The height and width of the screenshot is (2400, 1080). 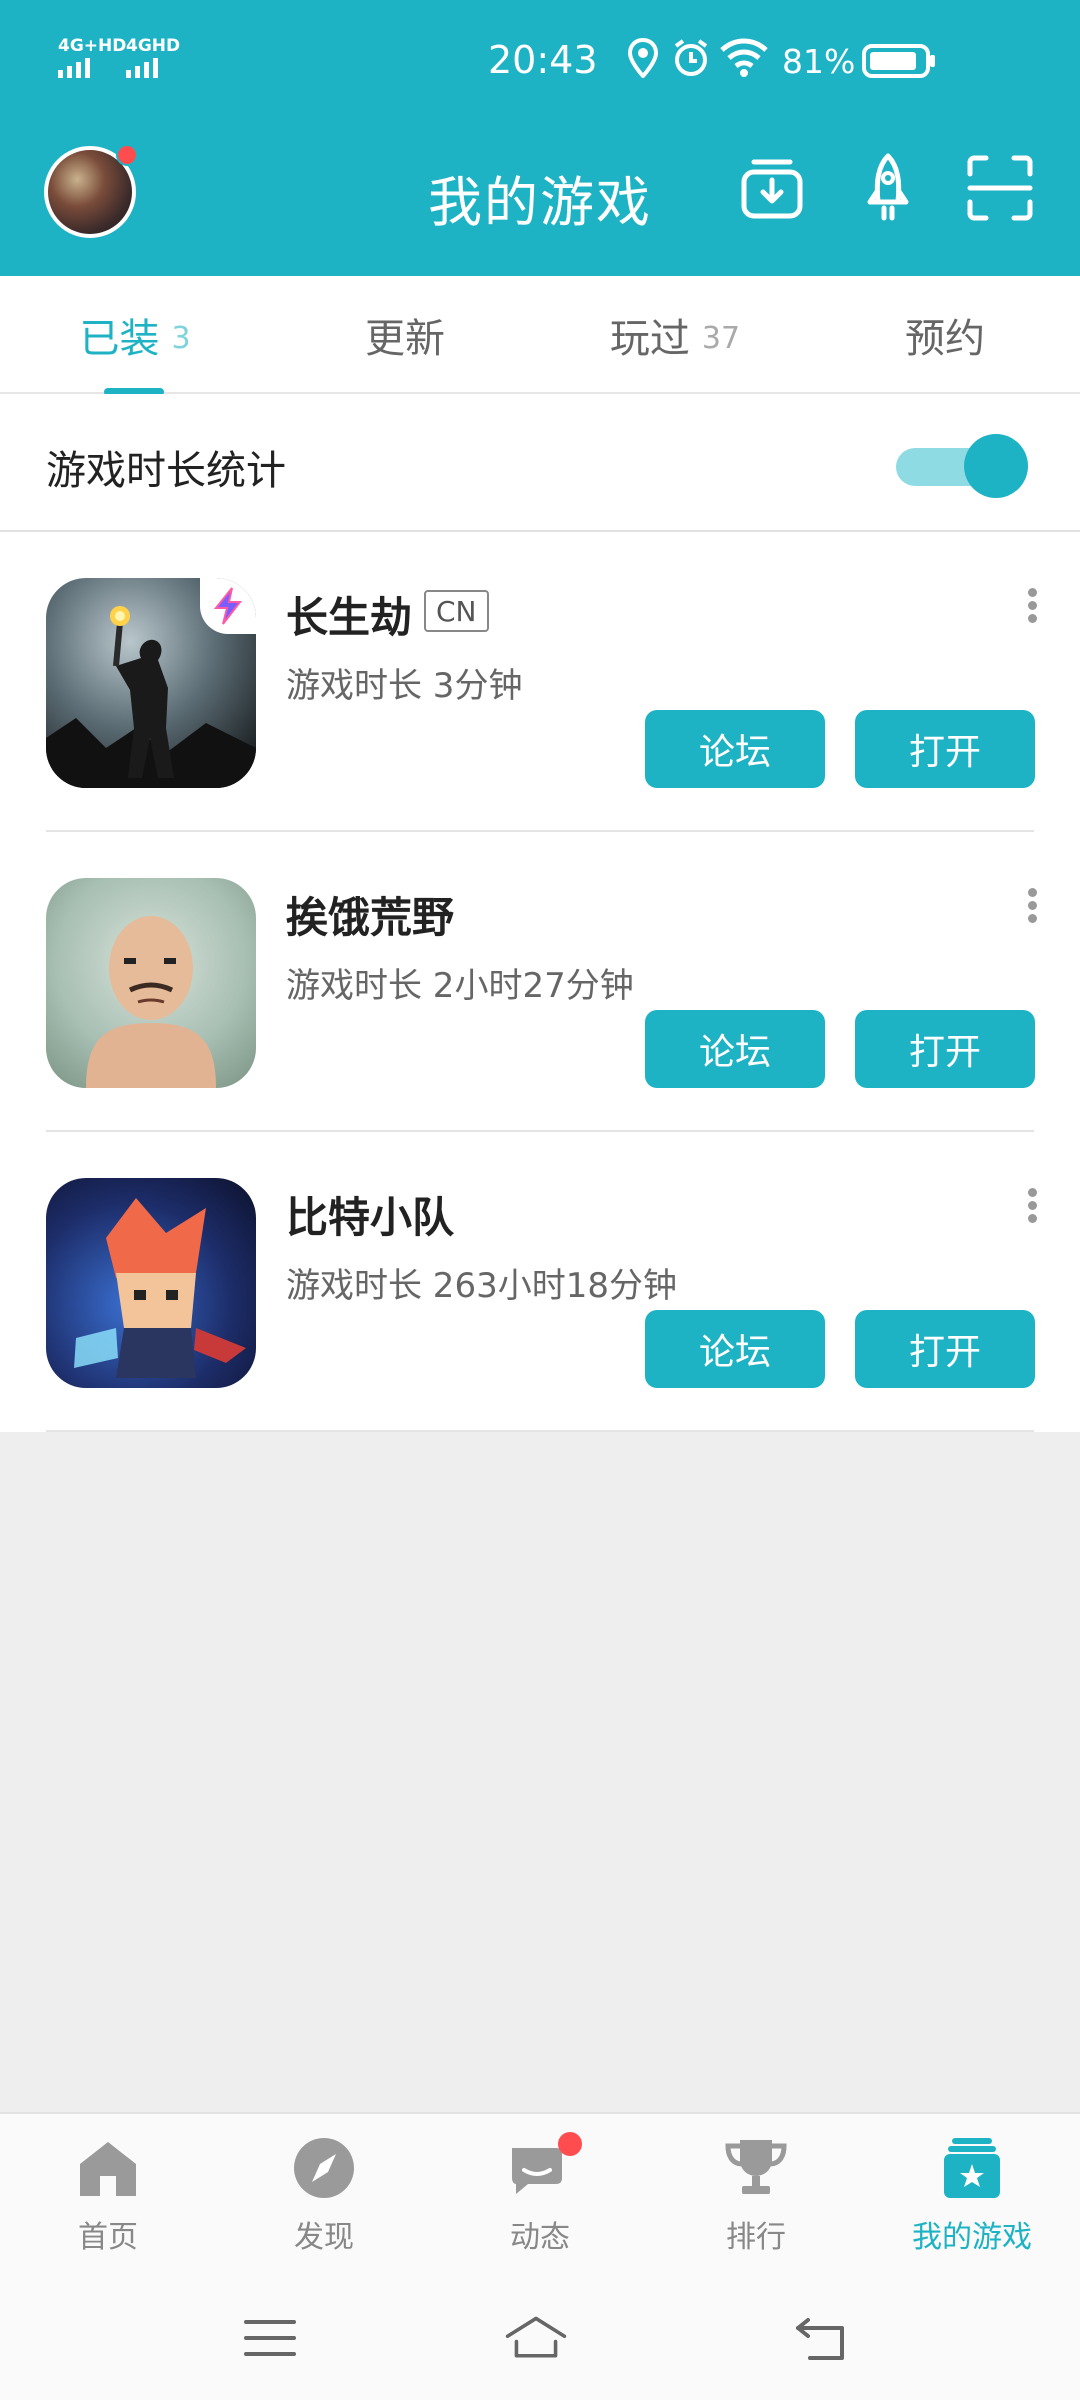 I want to click on game-play-time: 游戏时长 263小时18分钟, so click(x=481, y=1286).